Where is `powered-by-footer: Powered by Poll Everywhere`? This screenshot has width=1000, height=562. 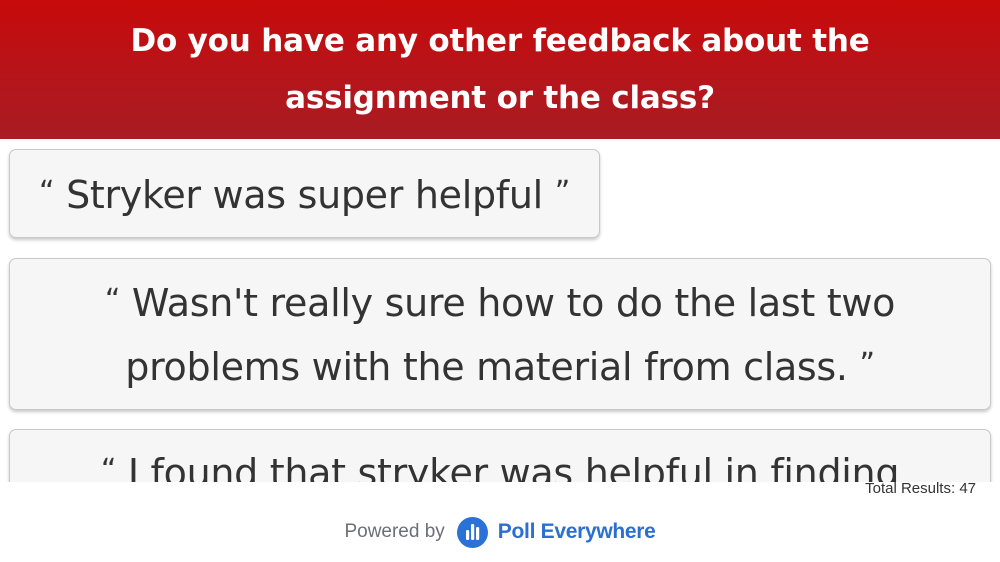 powered-by-footer: Powered by Poll Everywhere is located at coordinates (500, 532).